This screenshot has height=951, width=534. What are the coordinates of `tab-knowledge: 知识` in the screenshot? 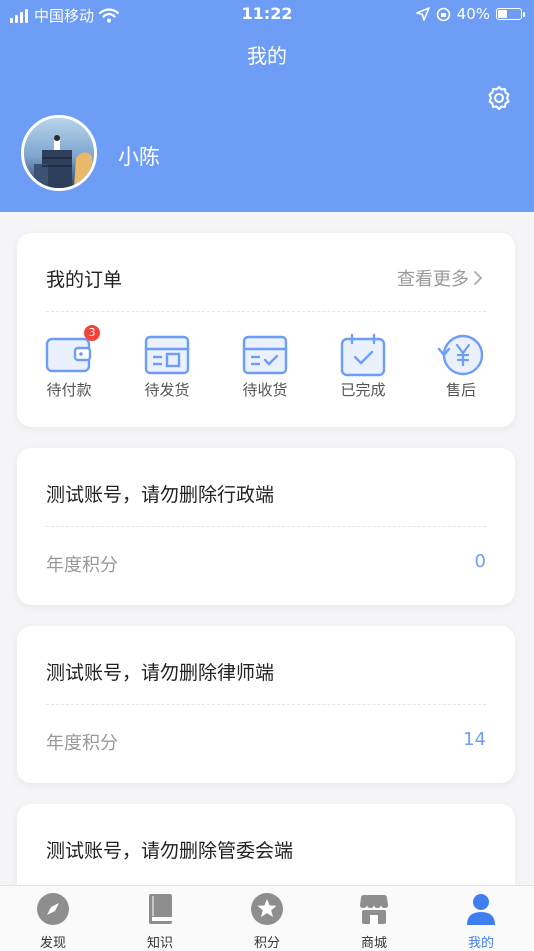 It's located at (160, 921).